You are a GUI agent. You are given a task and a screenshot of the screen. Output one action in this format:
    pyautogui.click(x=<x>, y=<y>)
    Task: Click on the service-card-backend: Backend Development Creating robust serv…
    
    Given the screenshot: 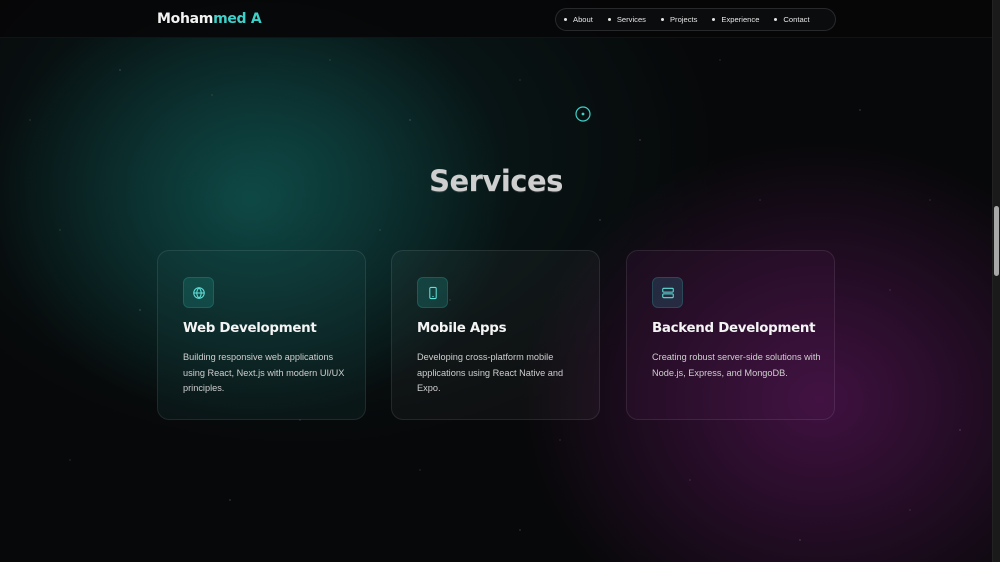 What is the action you would take?
    pyautogui.click(x=730, y=335)
    